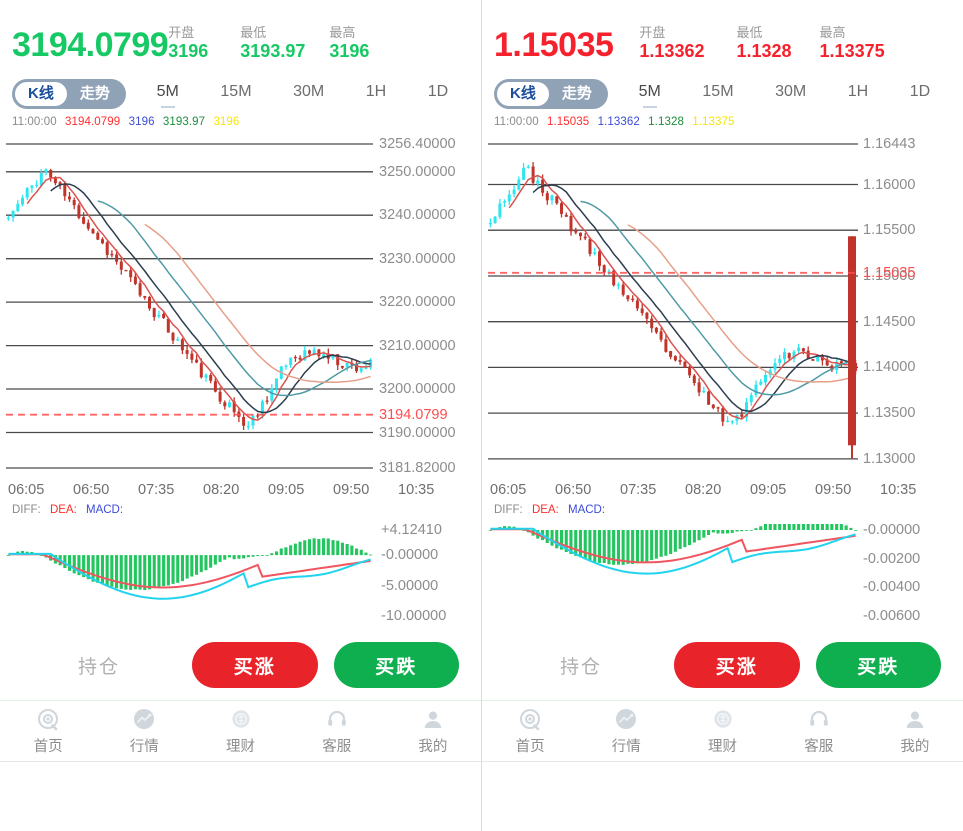 The width and height of the screenshot is (963, 831). Describe the element at coordinates (915, 720) in the screenshot. I see `user-profile-icon` at that location.